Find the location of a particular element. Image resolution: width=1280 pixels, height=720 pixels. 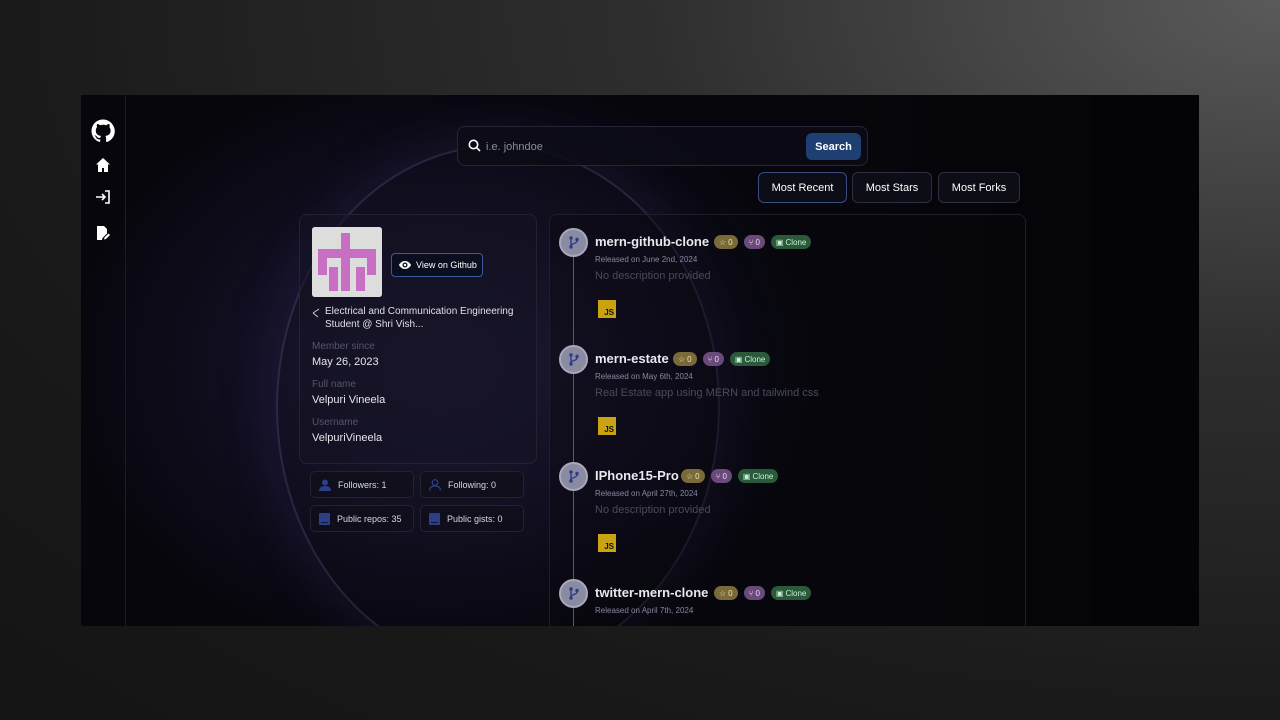

followers-label: Followers: 1 is located at coordinates (362, 484).